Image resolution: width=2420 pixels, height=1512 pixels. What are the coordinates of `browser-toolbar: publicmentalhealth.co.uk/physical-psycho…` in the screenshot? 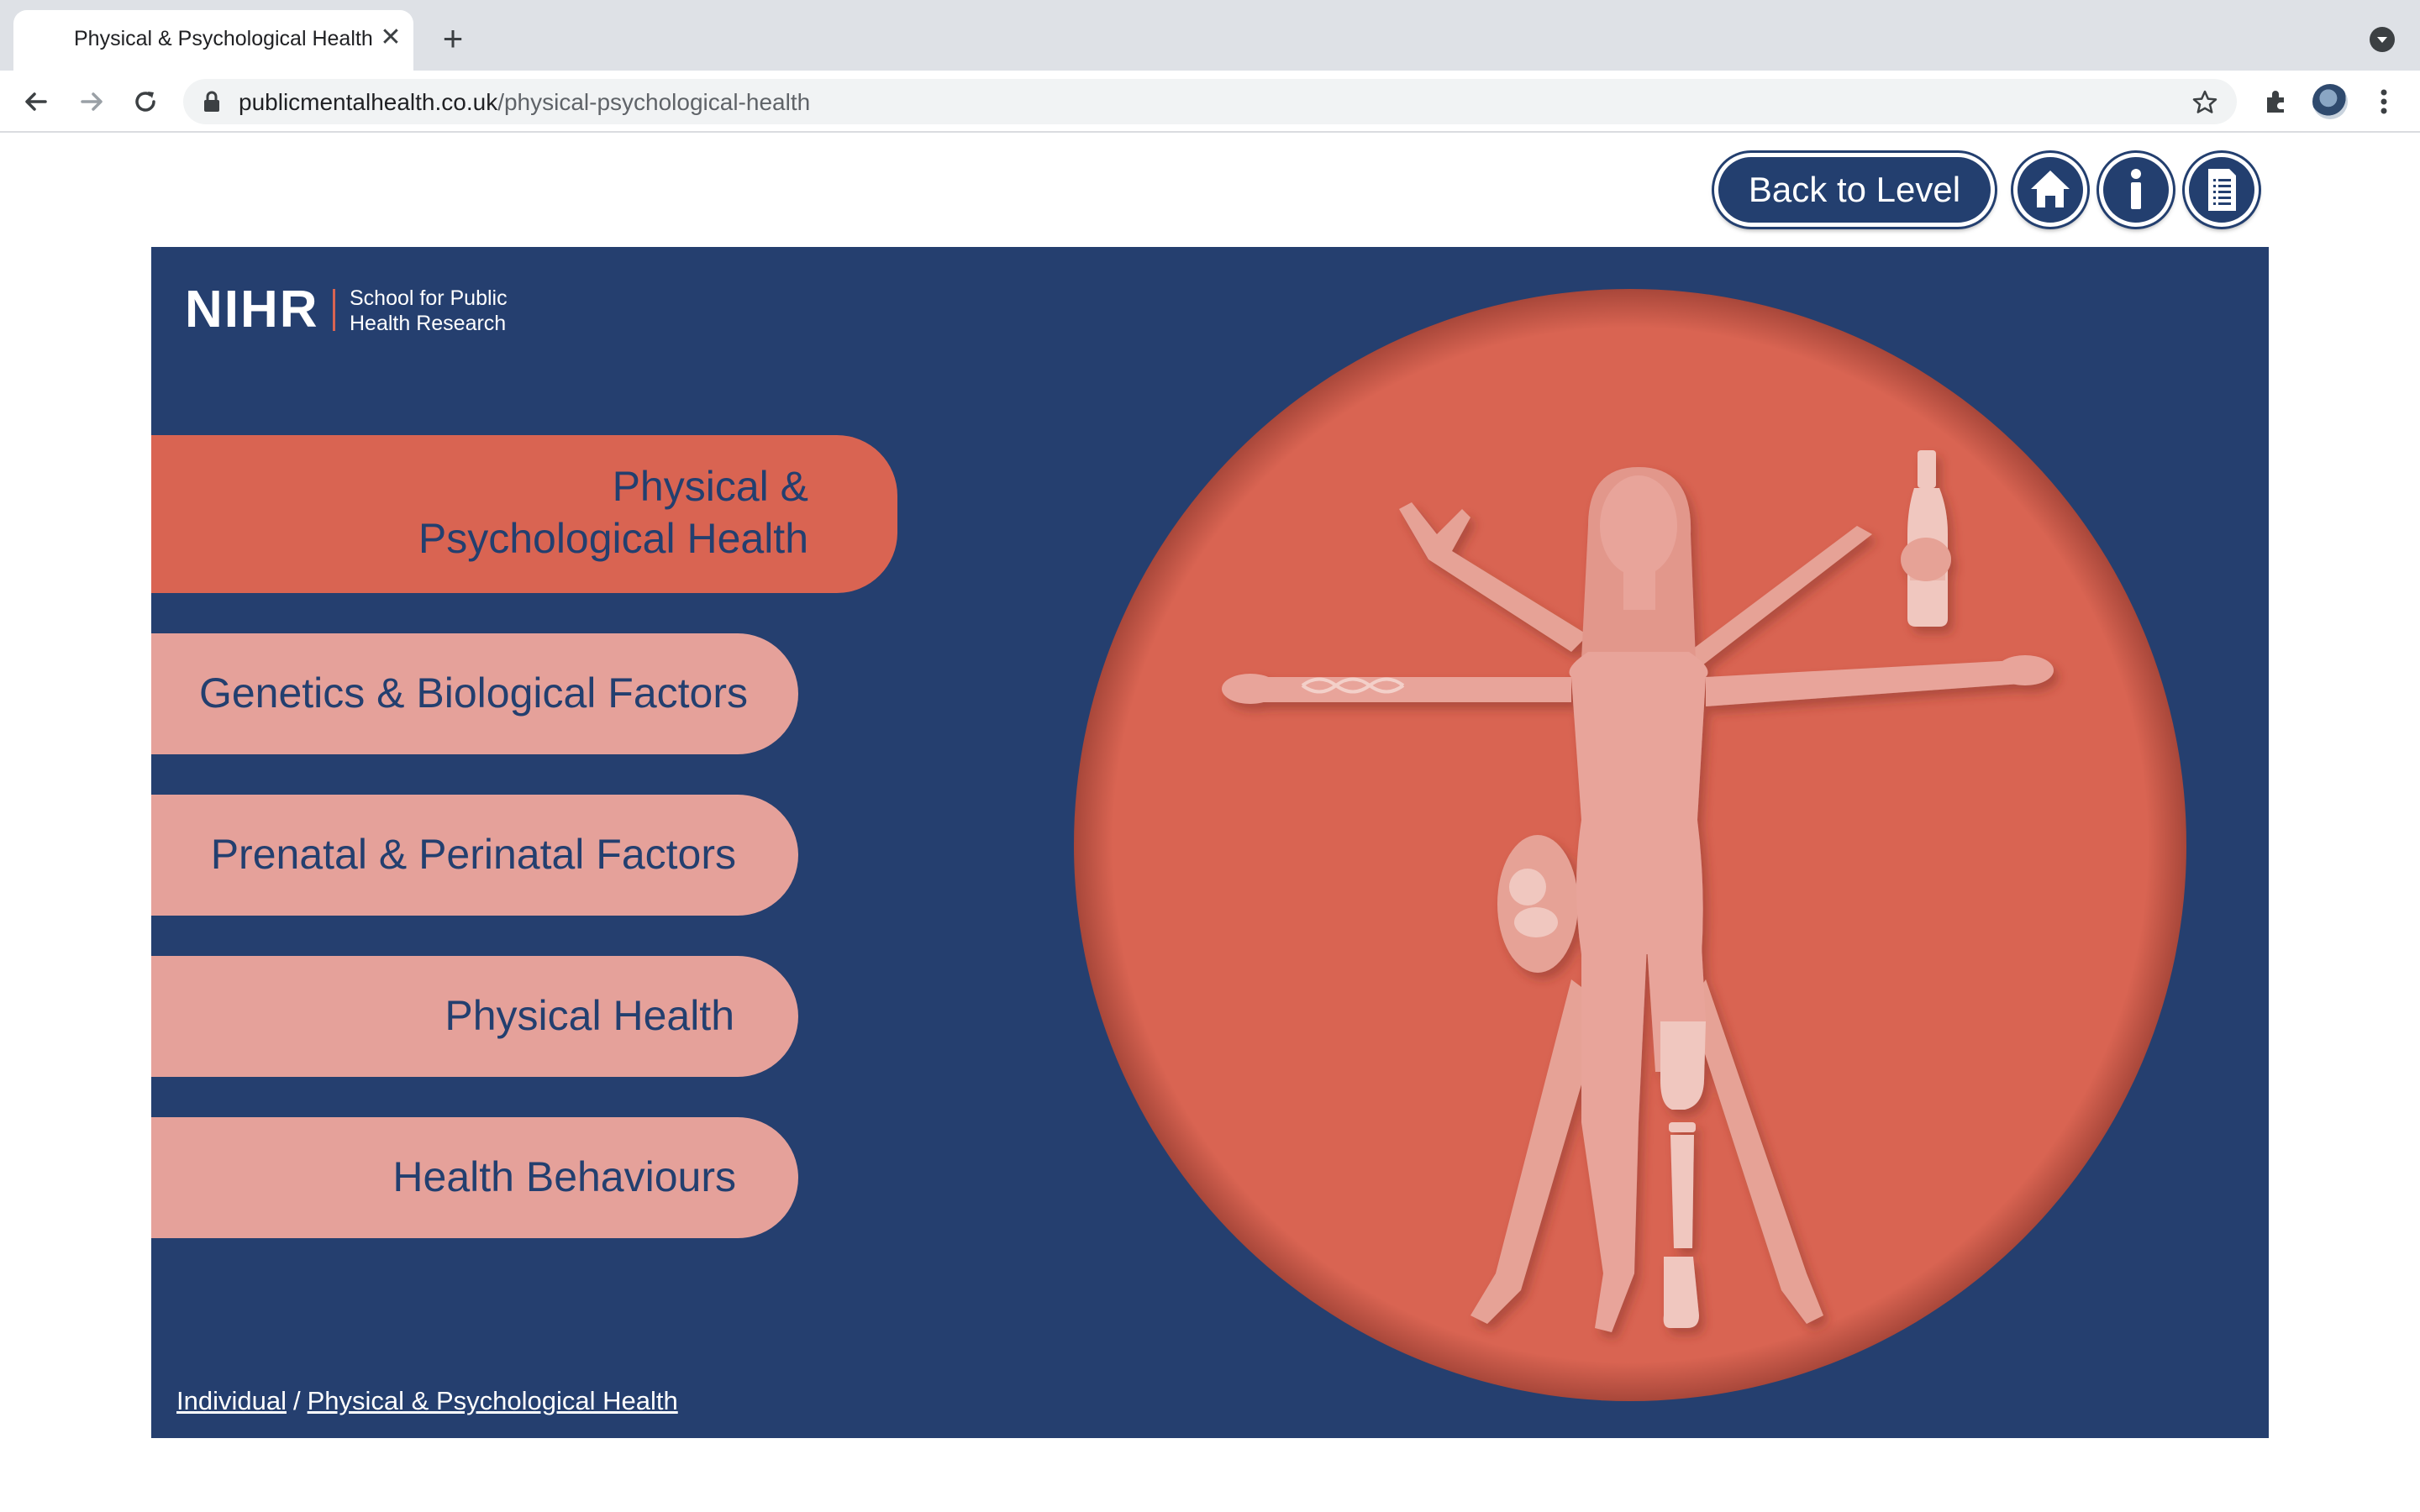 It's located at (1210, 102).